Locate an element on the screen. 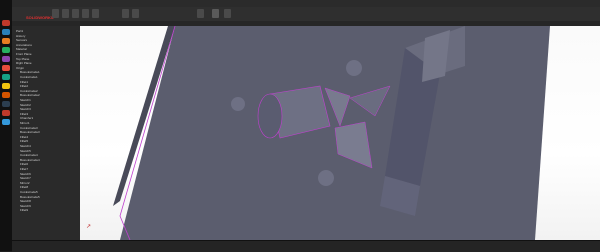 The image size is (600, 252). tree-item: Cut-Extrude1 is located at coordinates (29, 77).